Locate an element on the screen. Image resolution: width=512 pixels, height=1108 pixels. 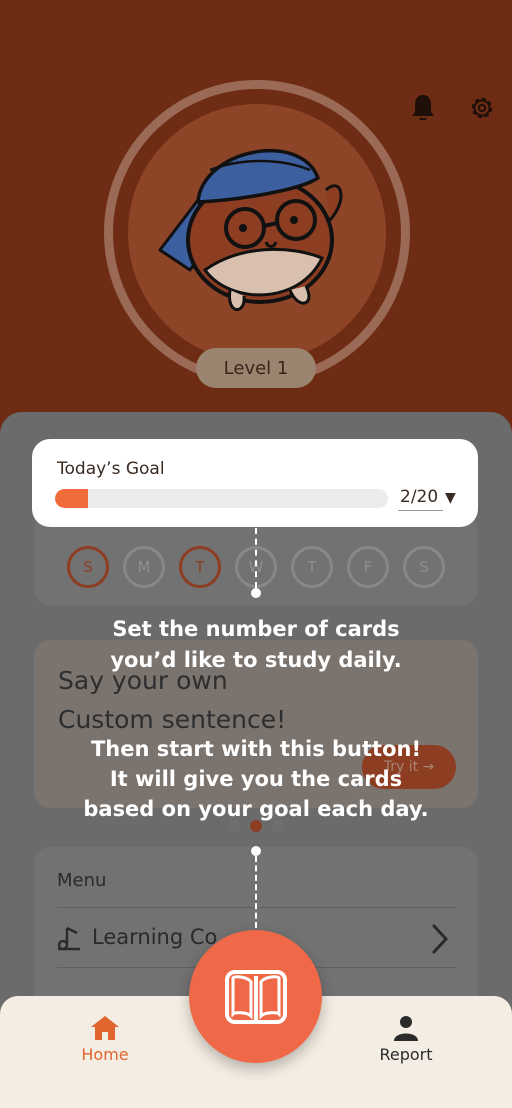
sentence-line-2: Custom sentence! is located at coordinates (172, 719).